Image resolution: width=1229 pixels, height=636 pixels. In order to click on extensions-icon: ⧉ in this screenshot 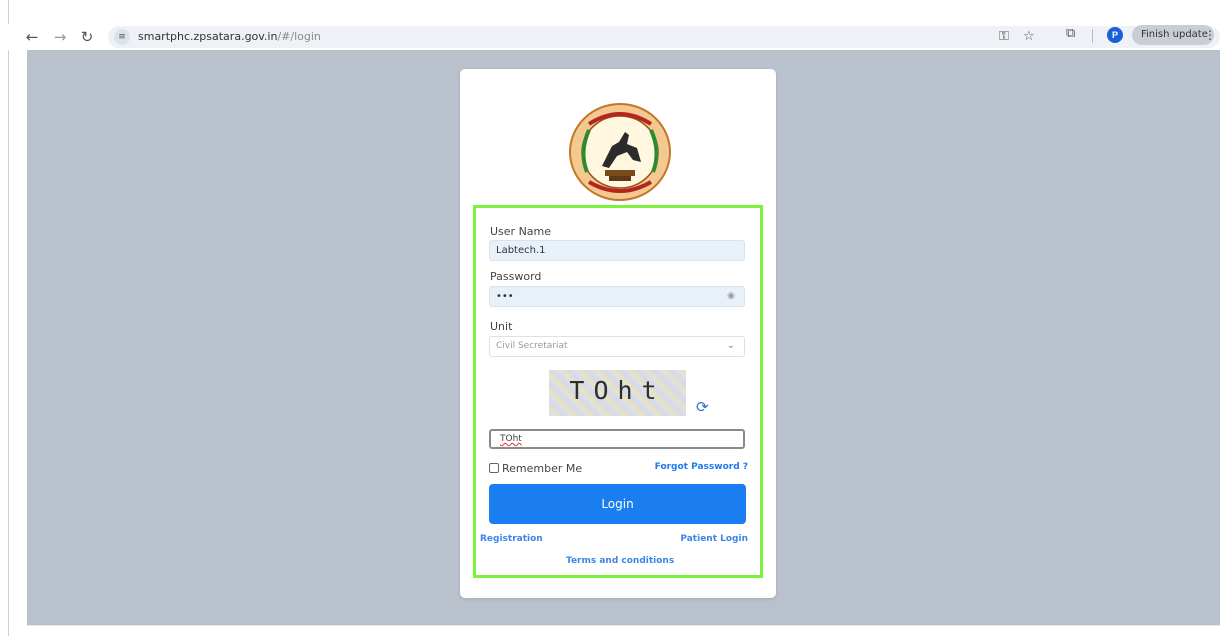, I will do `click(1070, 34)`.